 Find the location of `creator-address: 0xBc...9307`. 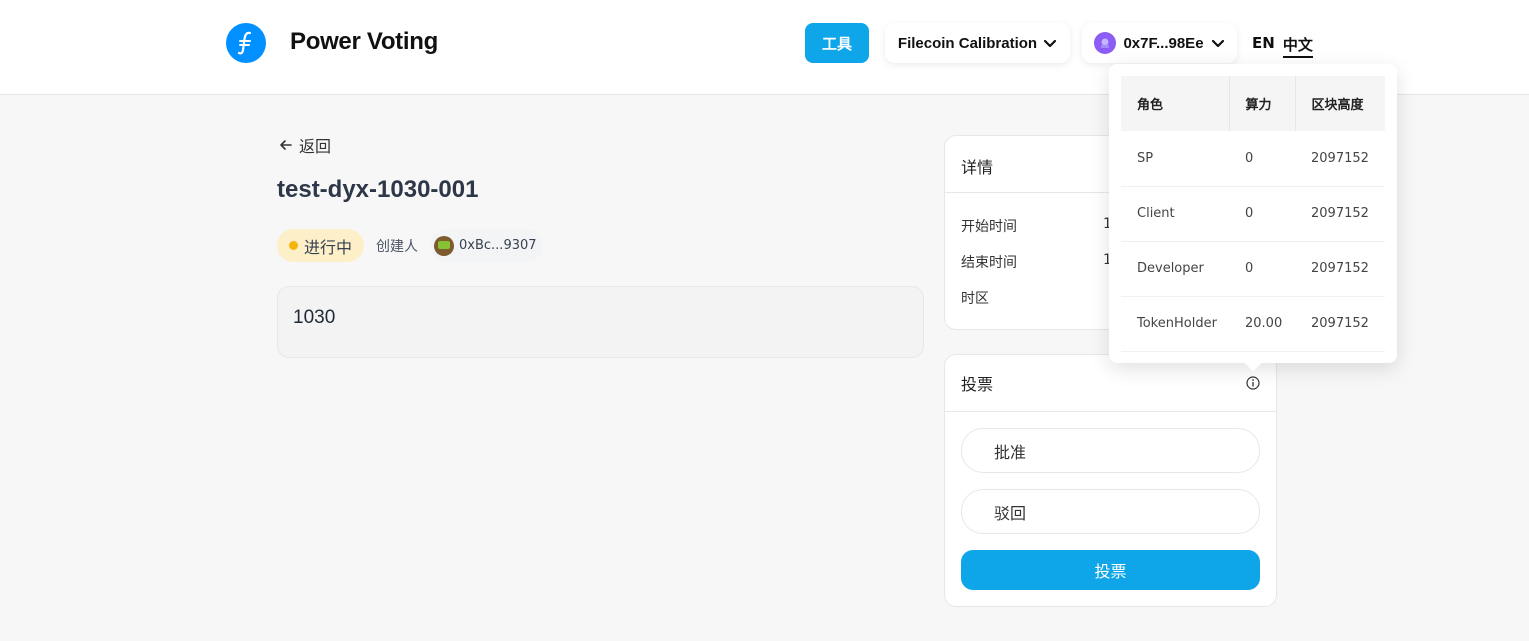

creator-address: 0xBc...9307 is located at coordinates (498, 245).